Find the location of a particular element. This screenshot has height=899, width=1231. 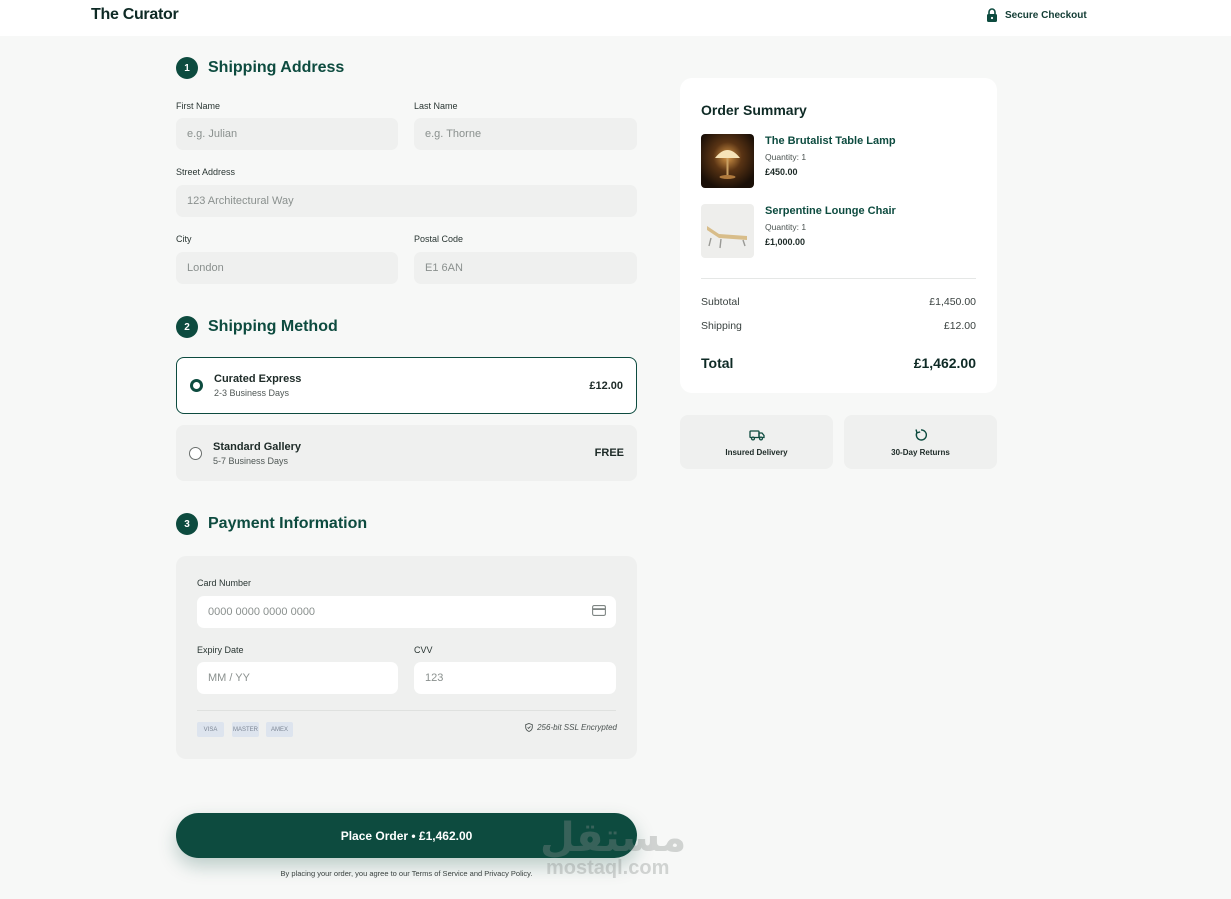

ssl-note: 256-bit SSL Encrypted is located at coordinates (571, 727).